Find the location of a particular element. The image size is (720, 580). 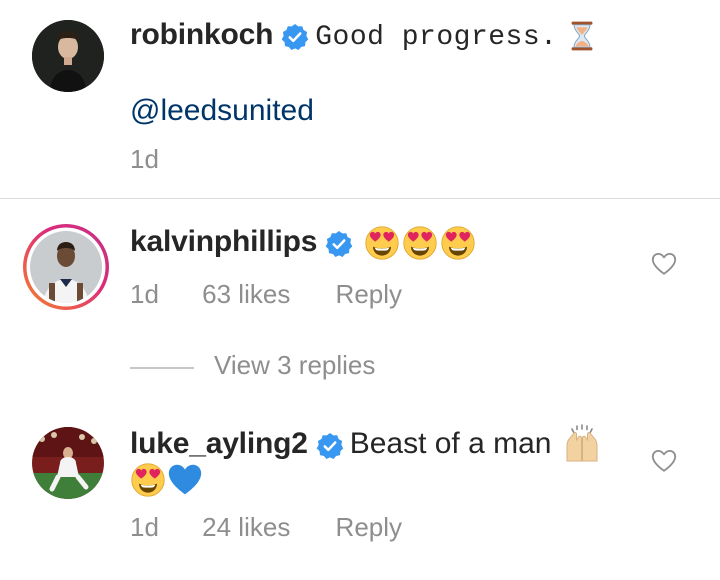

comment-text: Good progress. is located at coordinates (436, 37).